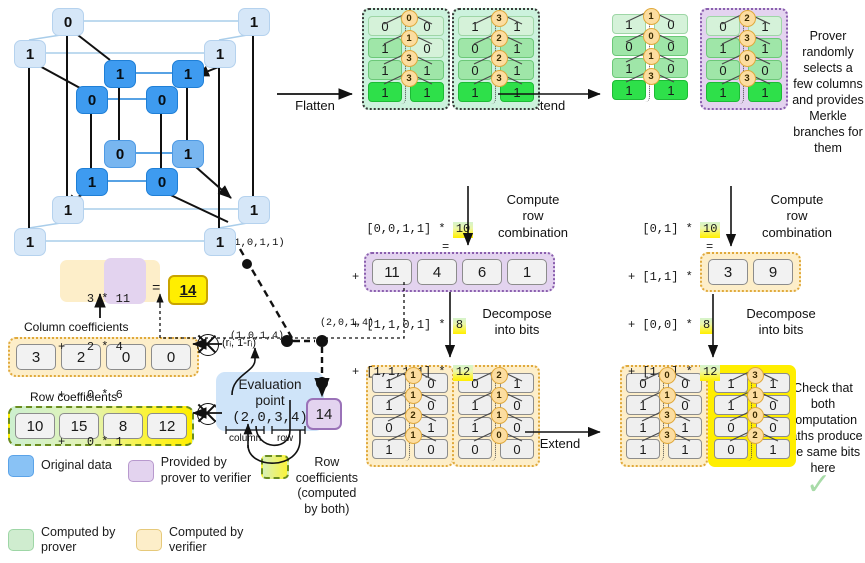 This screenshot has width=865, height=563. Describe the element at coordinates (257, 336) in the screenshot. I see `dashed-point-label-1: (1,0,1,4)` at that location.